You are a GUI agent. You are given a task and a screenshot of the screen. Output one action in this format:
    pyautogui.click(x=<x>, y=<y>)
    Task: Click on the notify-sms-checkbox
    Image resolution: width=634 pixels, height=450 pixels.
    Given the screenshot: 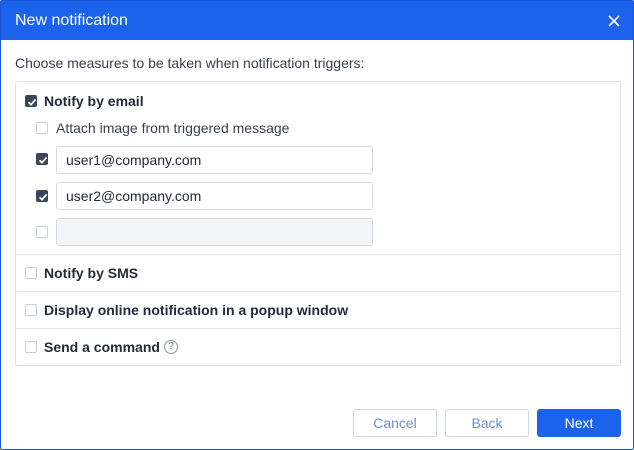 What is the action you would take?
    pyautogui.click(x=31, y=273)
    